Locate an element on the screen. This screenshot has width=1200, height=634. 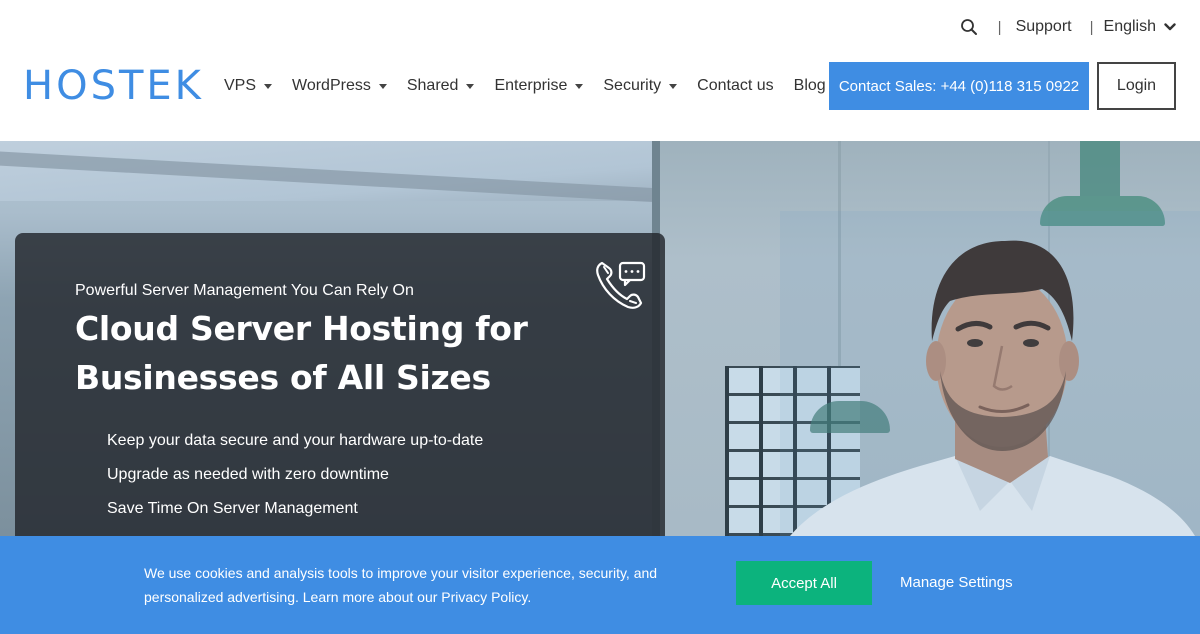
nav-item-vps: VPS is located at coordinates (248, 86).